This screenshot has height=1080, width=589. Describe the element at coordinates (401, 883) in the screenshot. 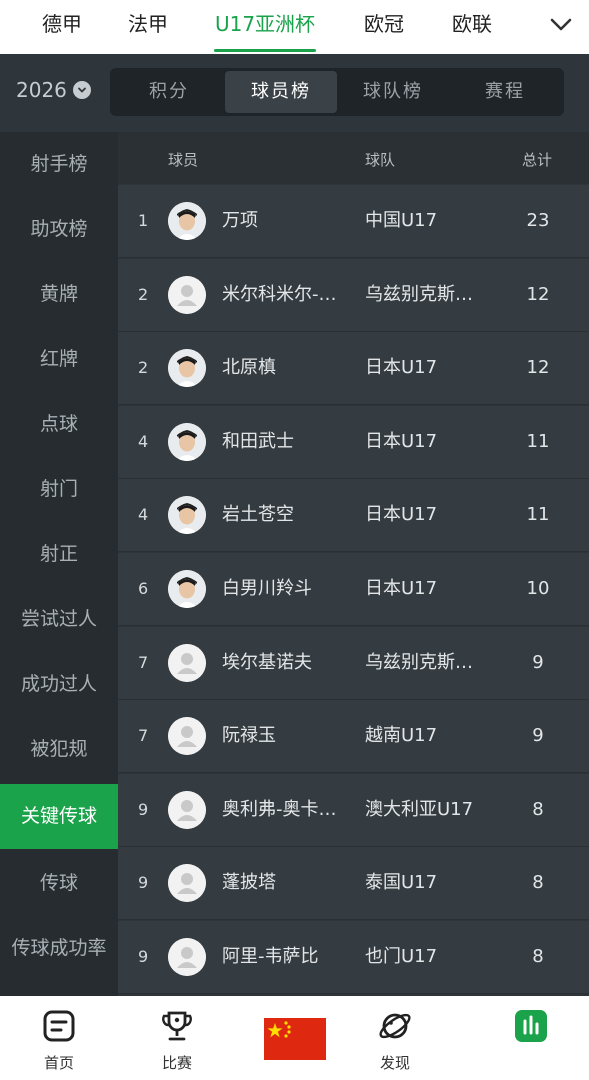

I see `player-team: 泰国U17` at that location.